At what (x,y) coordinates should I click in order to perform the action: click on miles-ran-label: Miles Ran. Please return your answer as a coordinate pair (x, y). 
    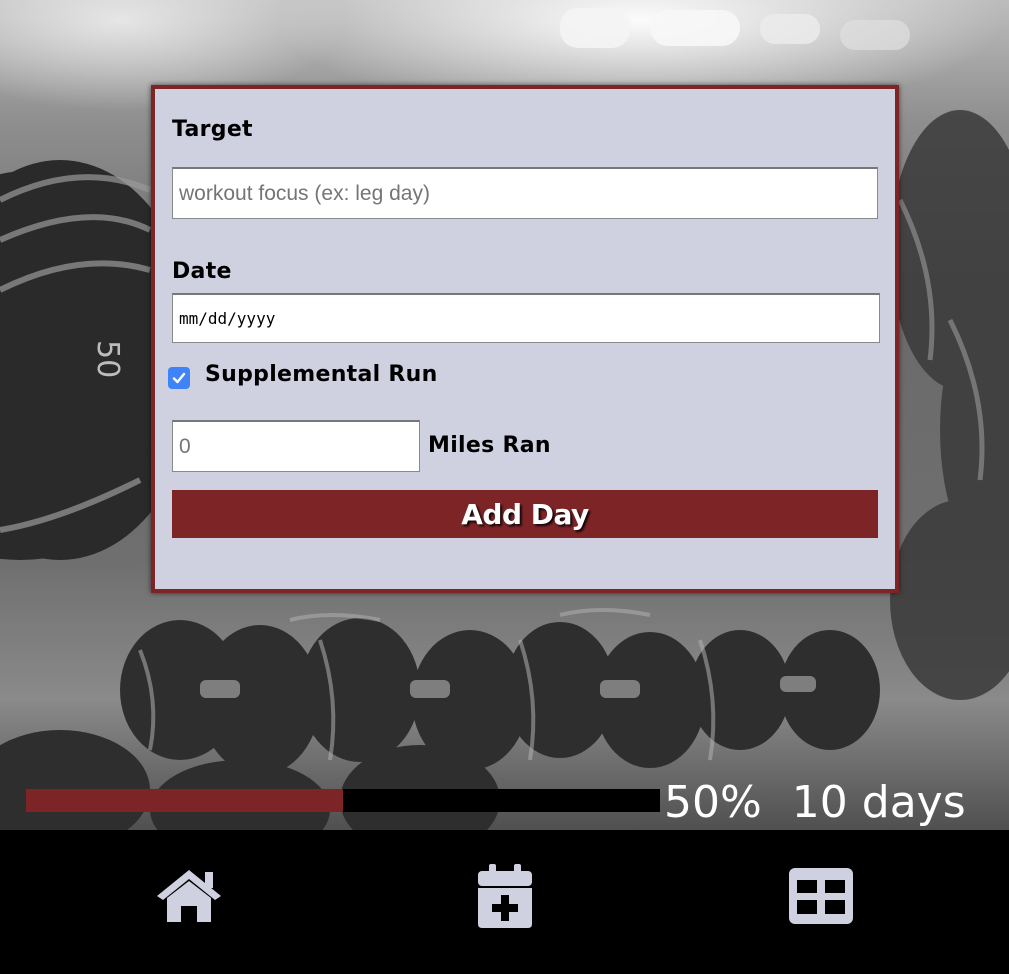
    Looking at the image, I should click on (489, 445).